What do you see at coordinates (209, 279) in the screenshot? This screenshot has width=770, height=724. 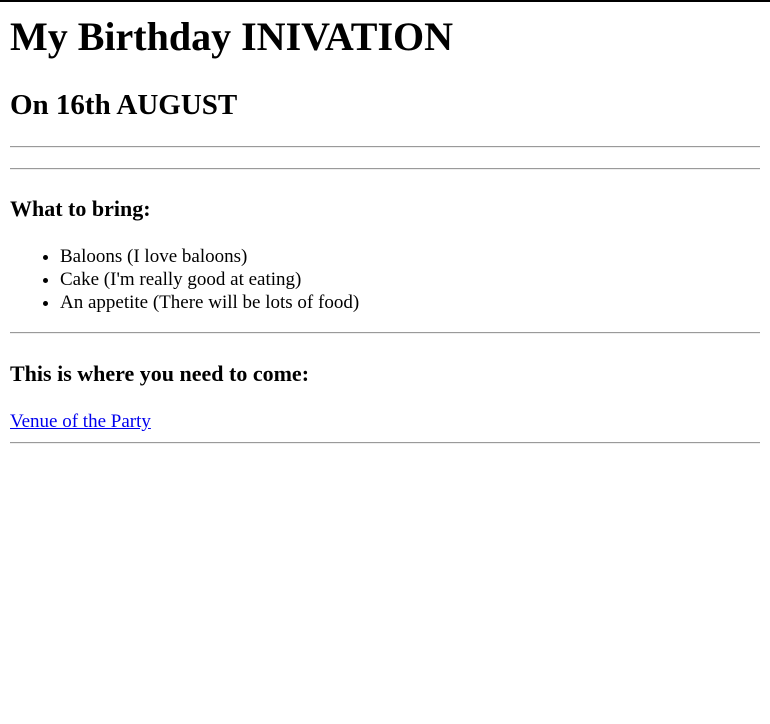 I see `list-item: Cake (I'm really good at eating)` at bounding box center [209, 279].